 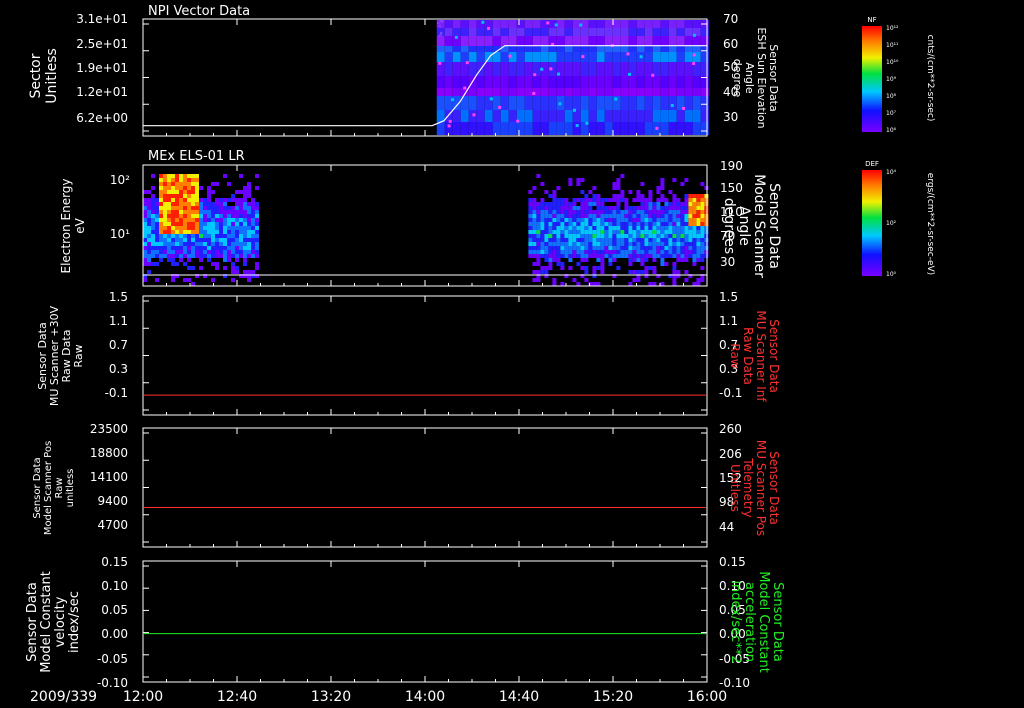 What do you see at coordinates (892, 62) in the screenshot?
I see `colorbar-tick-label: 10¹⁰` at bounding box center [892, 62].